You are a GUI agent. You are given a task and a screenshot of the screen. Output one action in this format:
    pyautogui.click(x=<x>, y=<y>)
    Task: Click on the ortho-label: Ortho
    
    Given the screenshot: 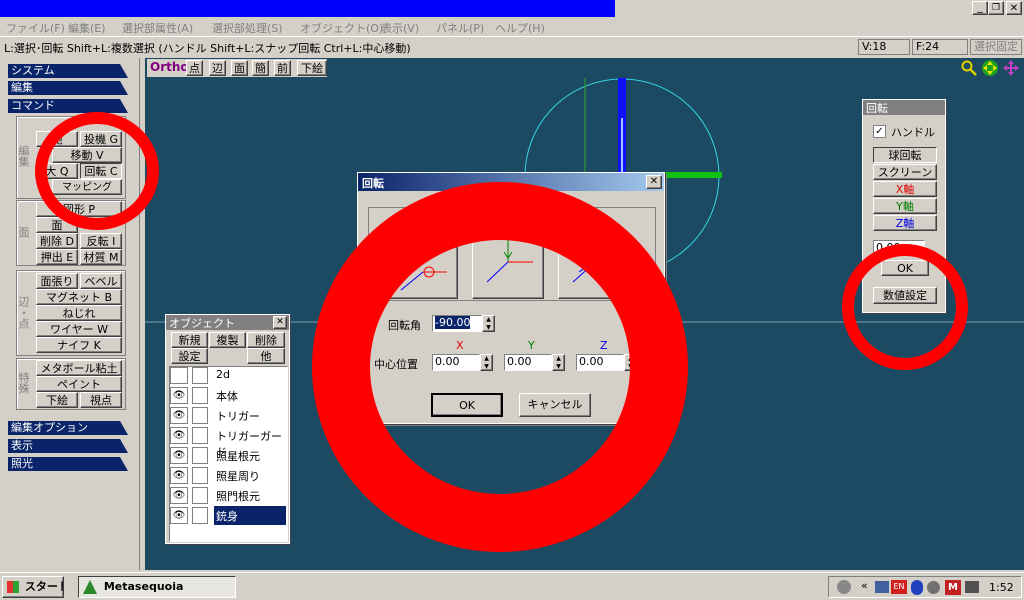 What is the action you would take?
    pyautogui.click(x=169, y=67)
    